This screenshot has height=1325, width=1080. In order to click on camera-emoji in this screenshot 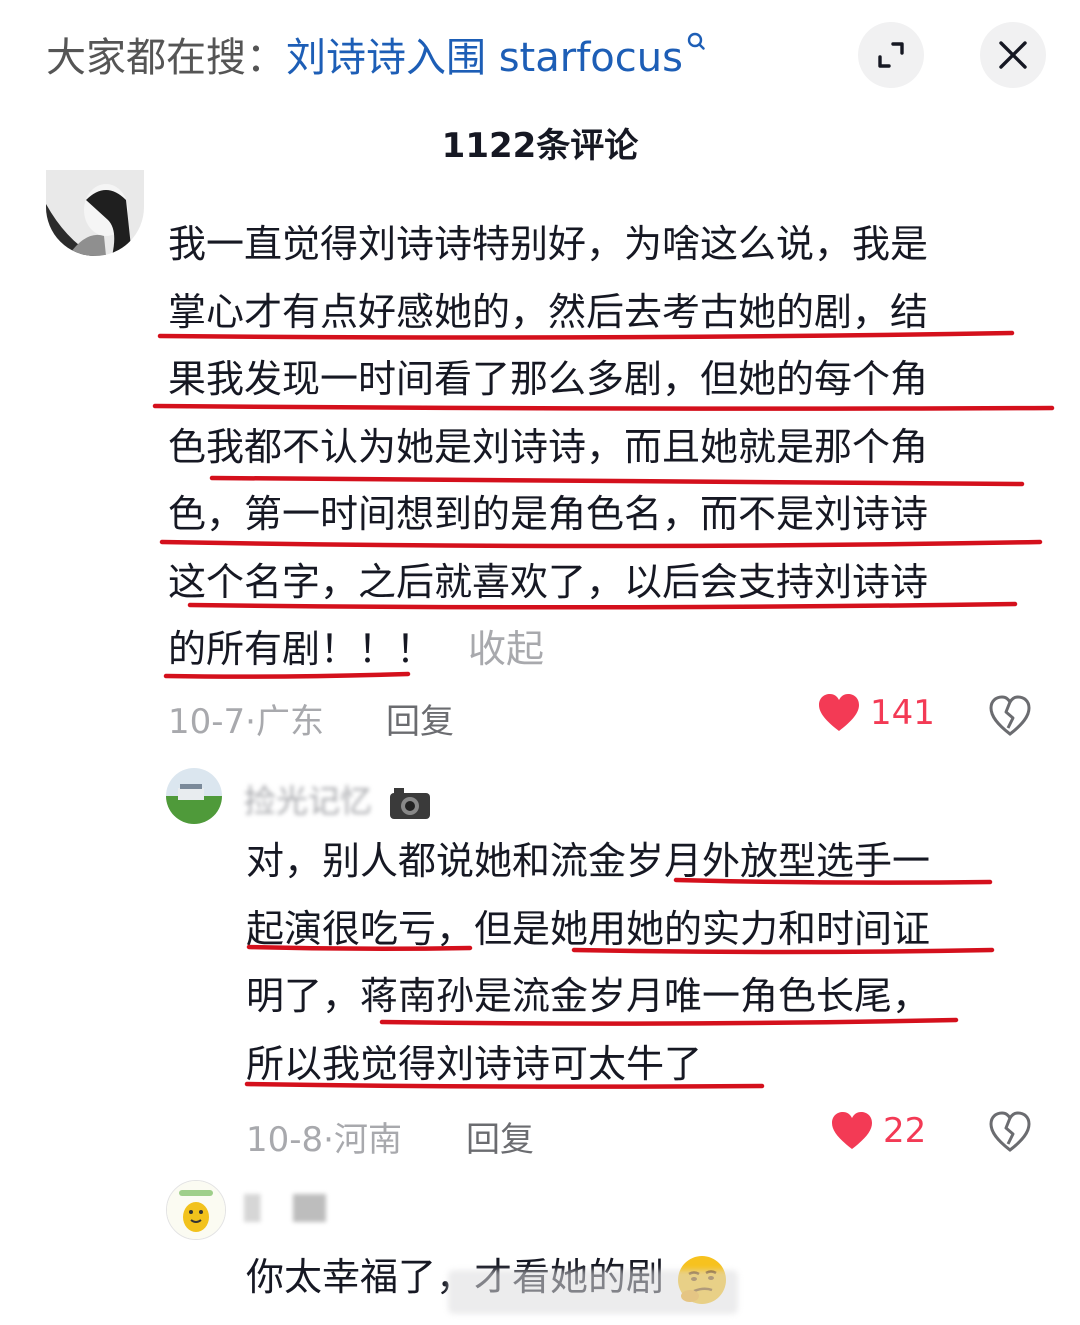, I will do `click(410, 803)`.